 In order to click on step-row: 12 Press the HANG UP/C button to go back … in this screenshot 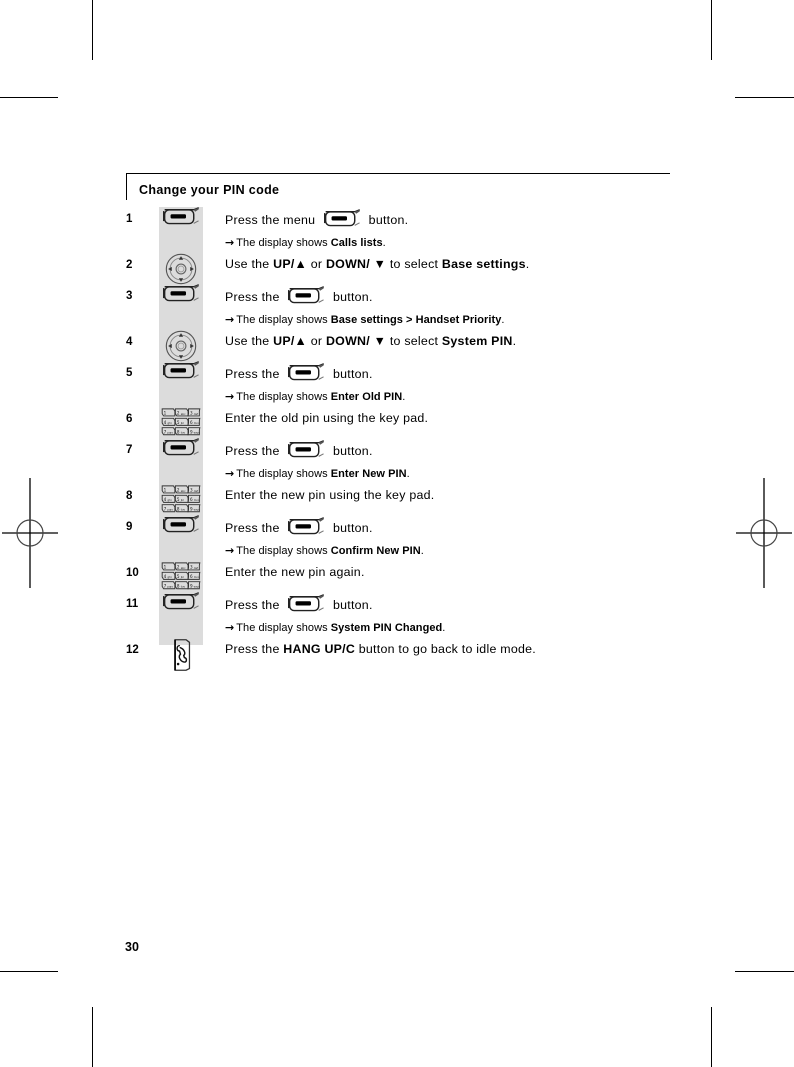, I will do `click(406, 653)`.